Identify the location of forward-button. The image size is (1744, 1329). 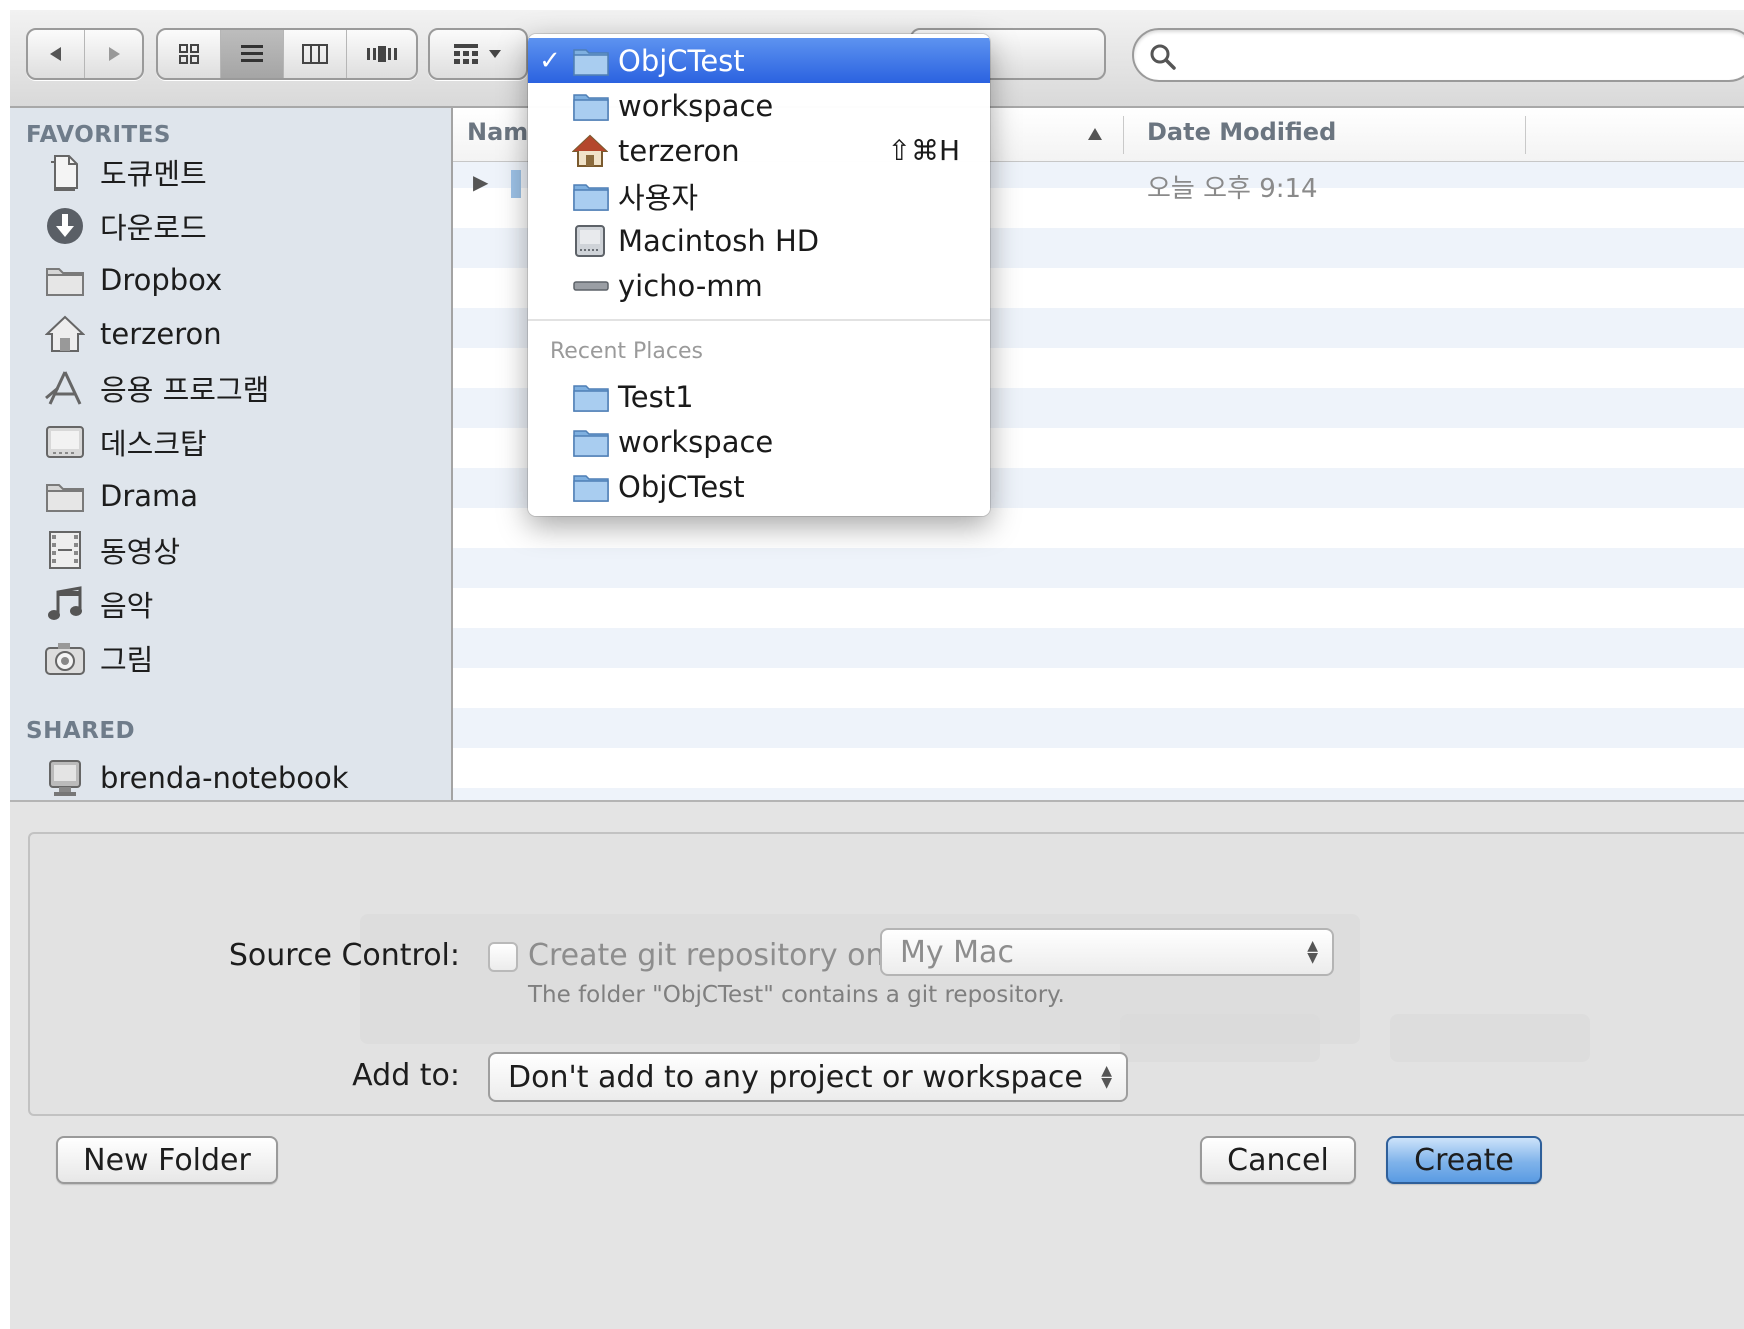
(113, 54).